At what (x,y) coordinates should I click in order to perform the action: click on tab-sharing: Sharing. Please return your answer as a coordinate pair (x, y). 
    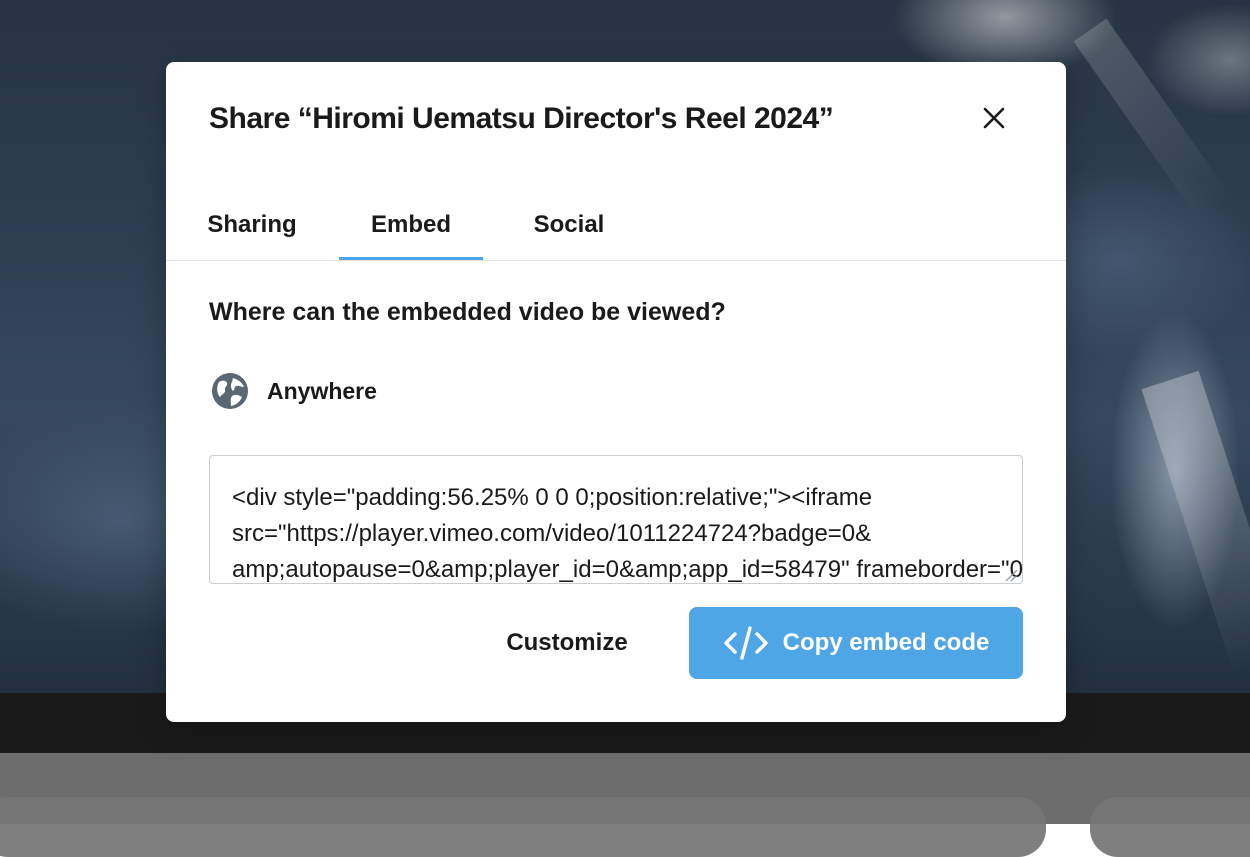
    Looking at the image, I should click on (252, 225).